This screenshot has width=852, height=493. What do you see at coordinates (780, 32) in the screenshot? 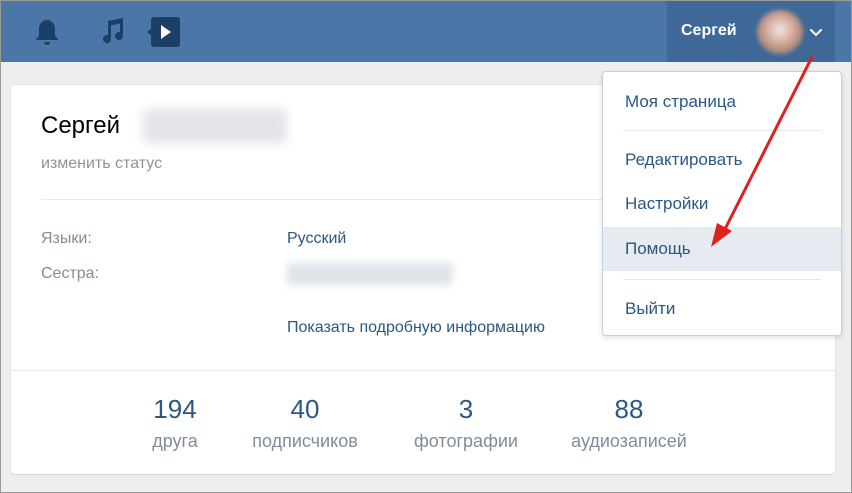
I see `avatar` at bounding box center [780, 32].